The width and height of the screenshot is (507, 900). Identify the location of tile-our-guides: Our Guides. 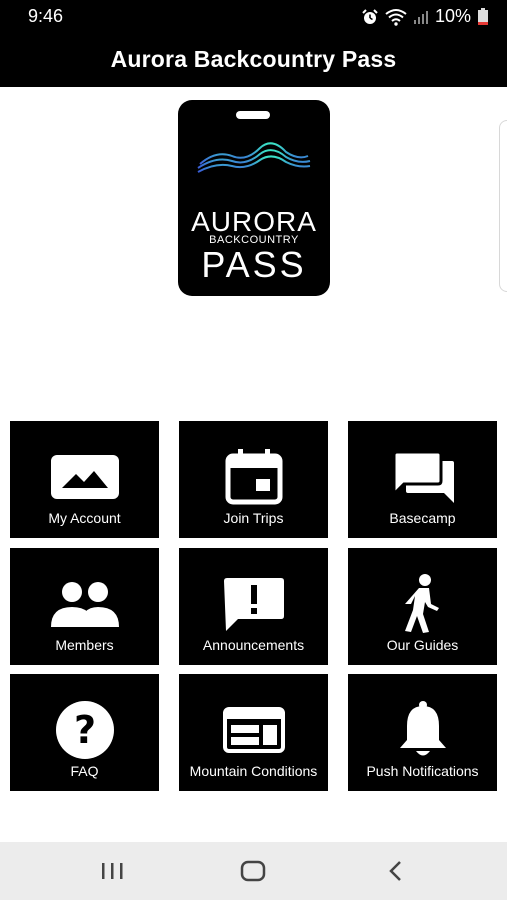
(422, 606).